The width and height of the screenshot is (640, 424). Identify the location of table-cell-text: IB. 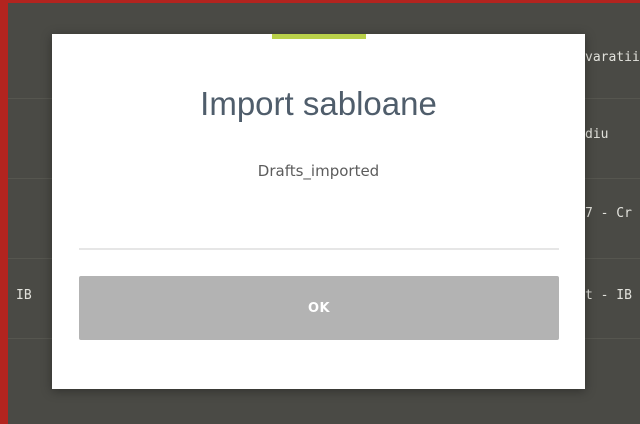
(24, 295).